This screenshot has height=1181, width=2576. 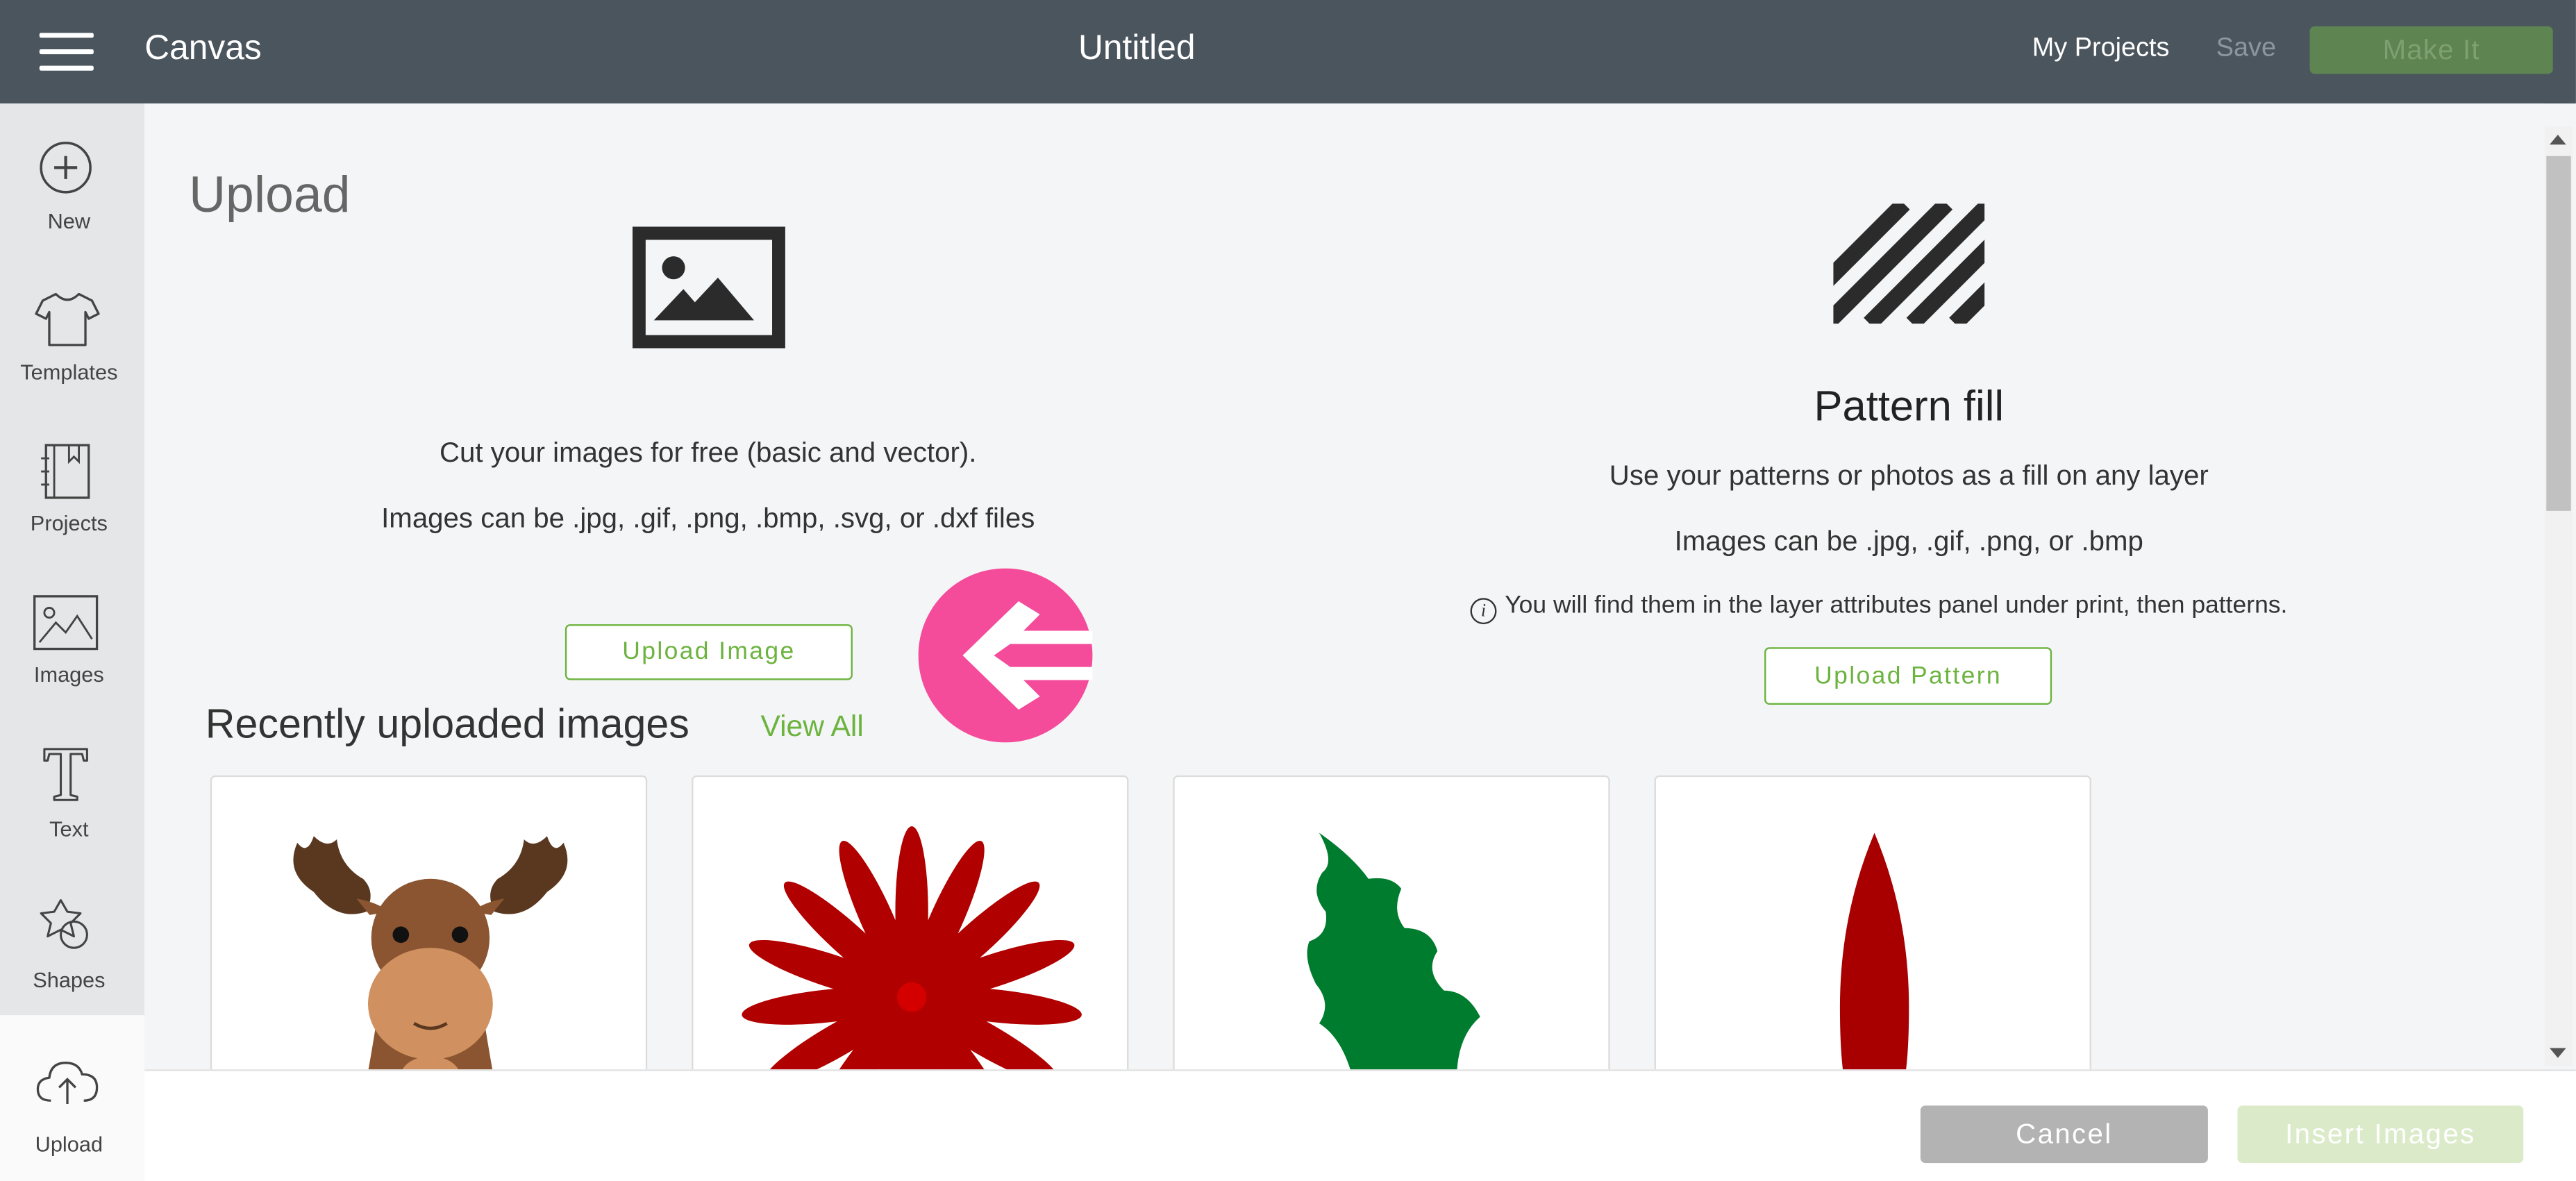 What do you see at coordinates (64, 924) in the screenshot?
I see `shapes-icon` at bounding box center [64, 924].